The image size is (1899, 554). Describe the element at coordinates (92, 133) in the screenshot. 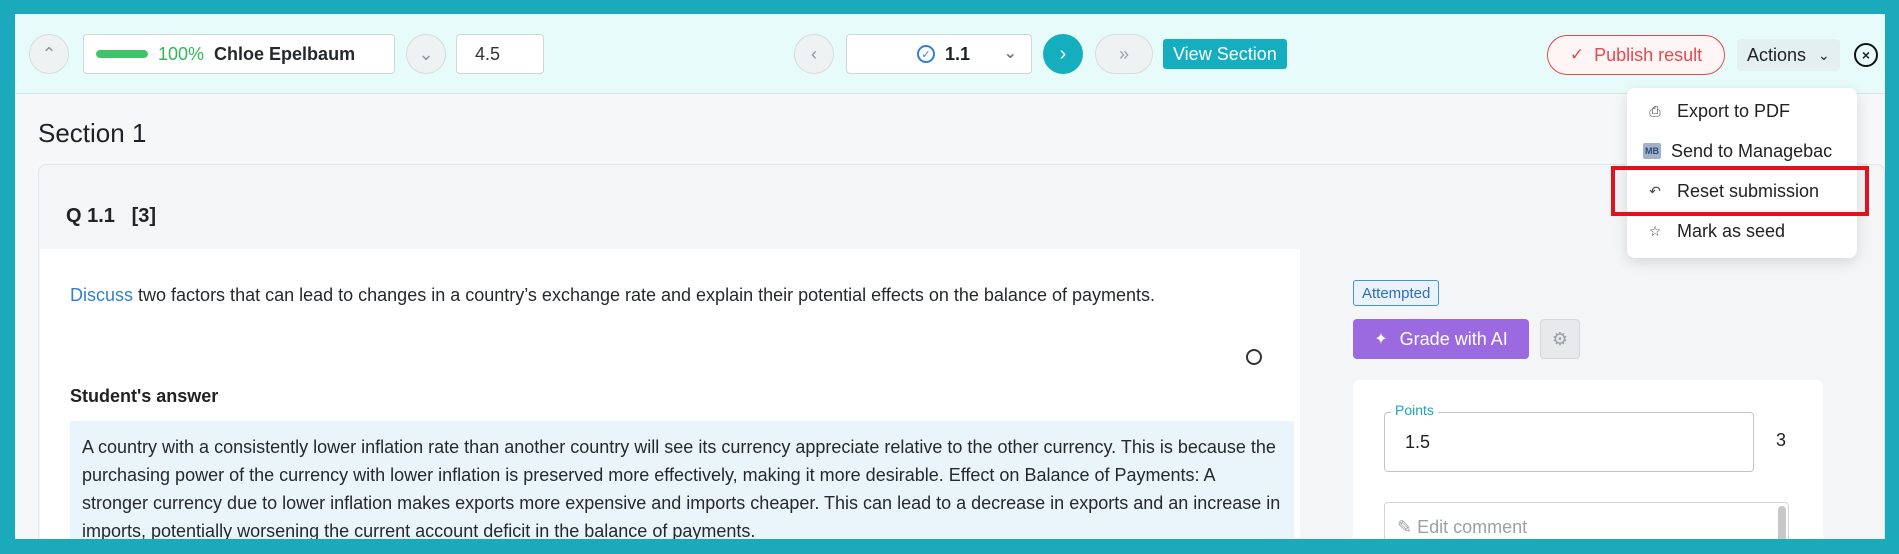

I see `section-title: Section 1` at that location.